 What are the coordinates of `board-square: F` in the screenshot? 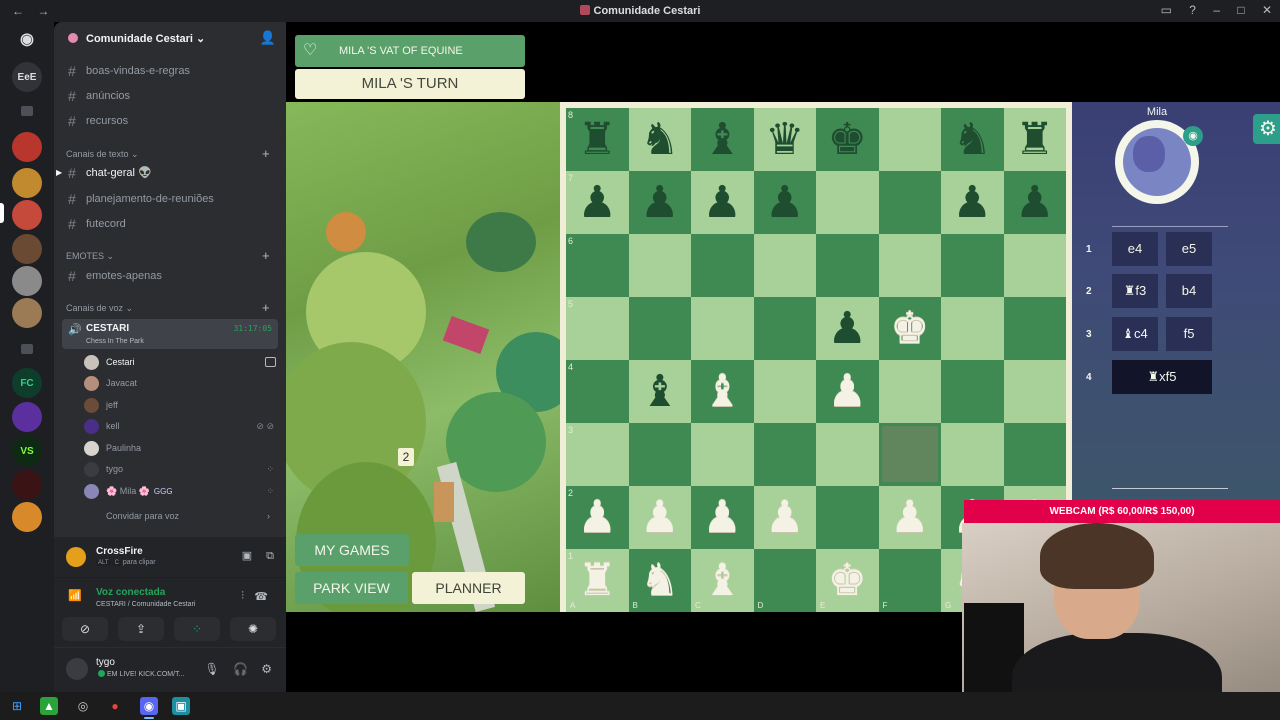 It's located at (909, 580).